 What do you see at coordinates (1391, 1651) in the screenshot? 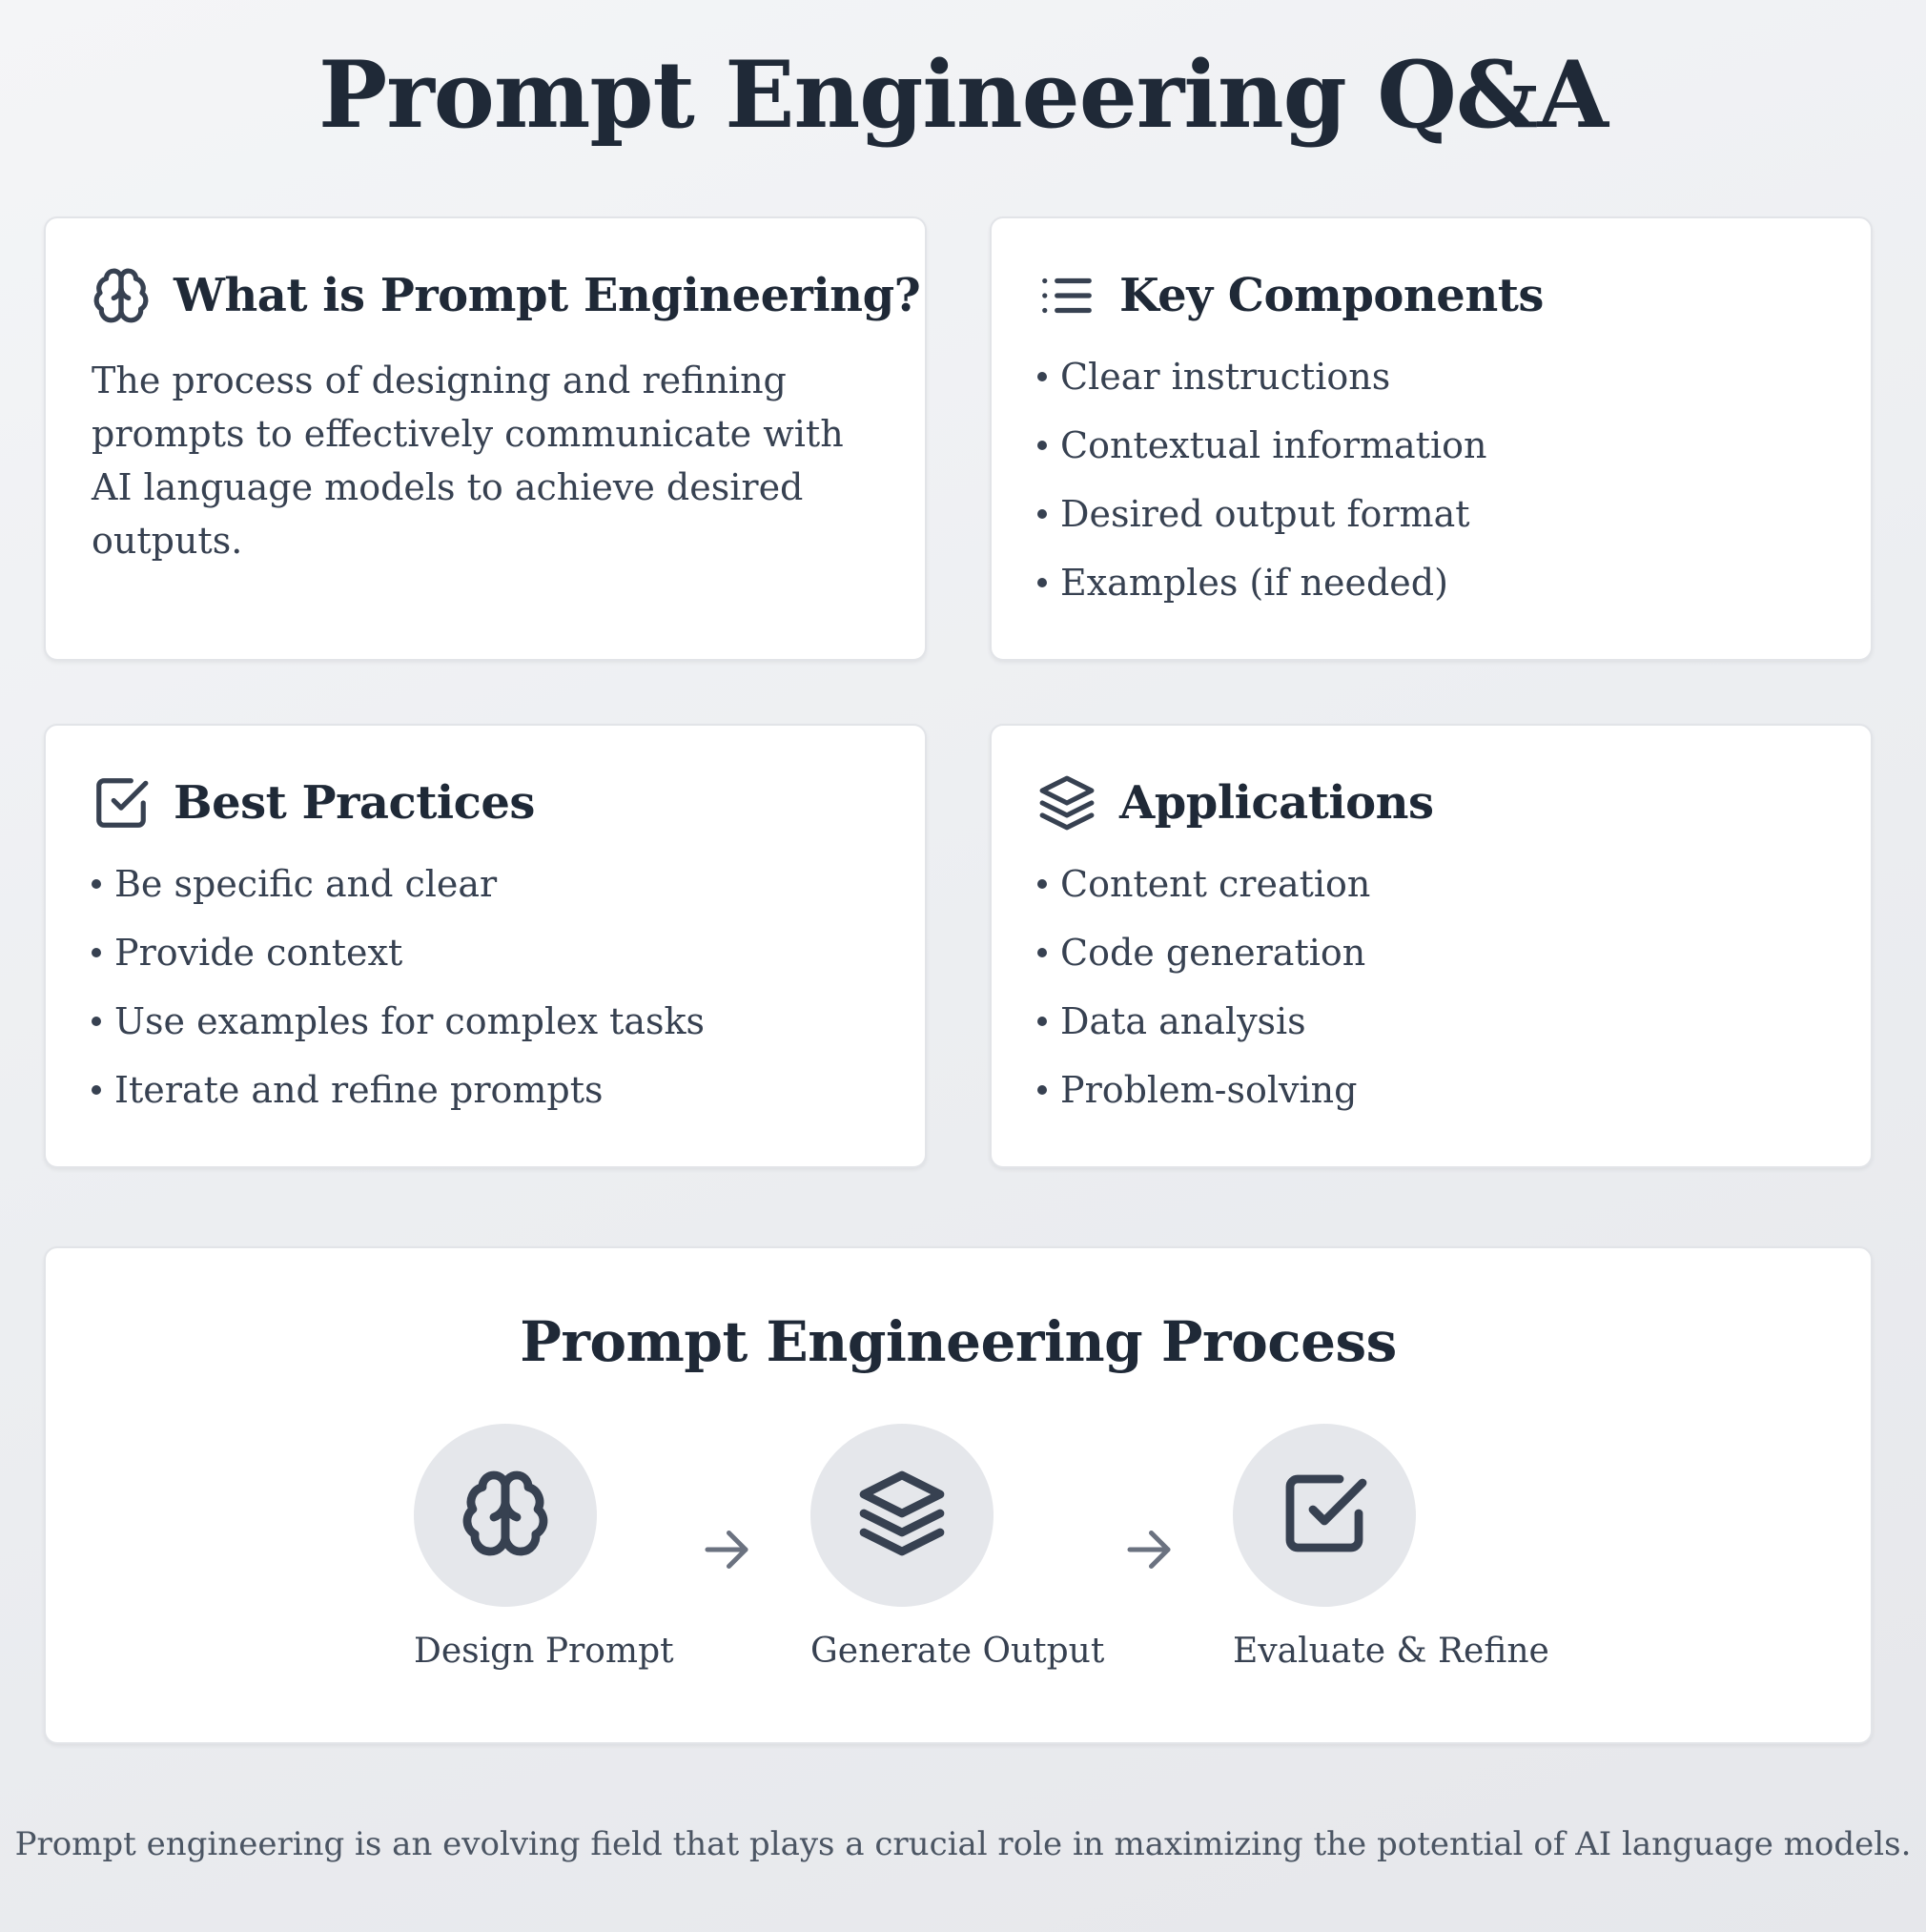
I see `step-label: Evaluate & Refine` at bounding box center [1391, 1651].